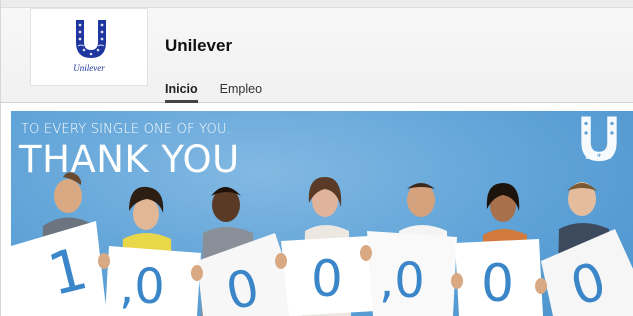 The height and width of the screenshot is (316, 633). Describe the element at coordinates (317, 4) in the screenshot. I see `top-rule` at that location.